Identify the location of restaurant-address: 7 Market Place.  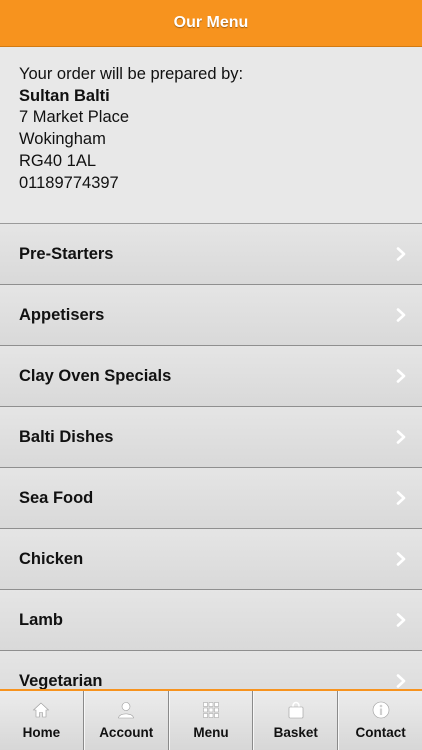
(74, 117).